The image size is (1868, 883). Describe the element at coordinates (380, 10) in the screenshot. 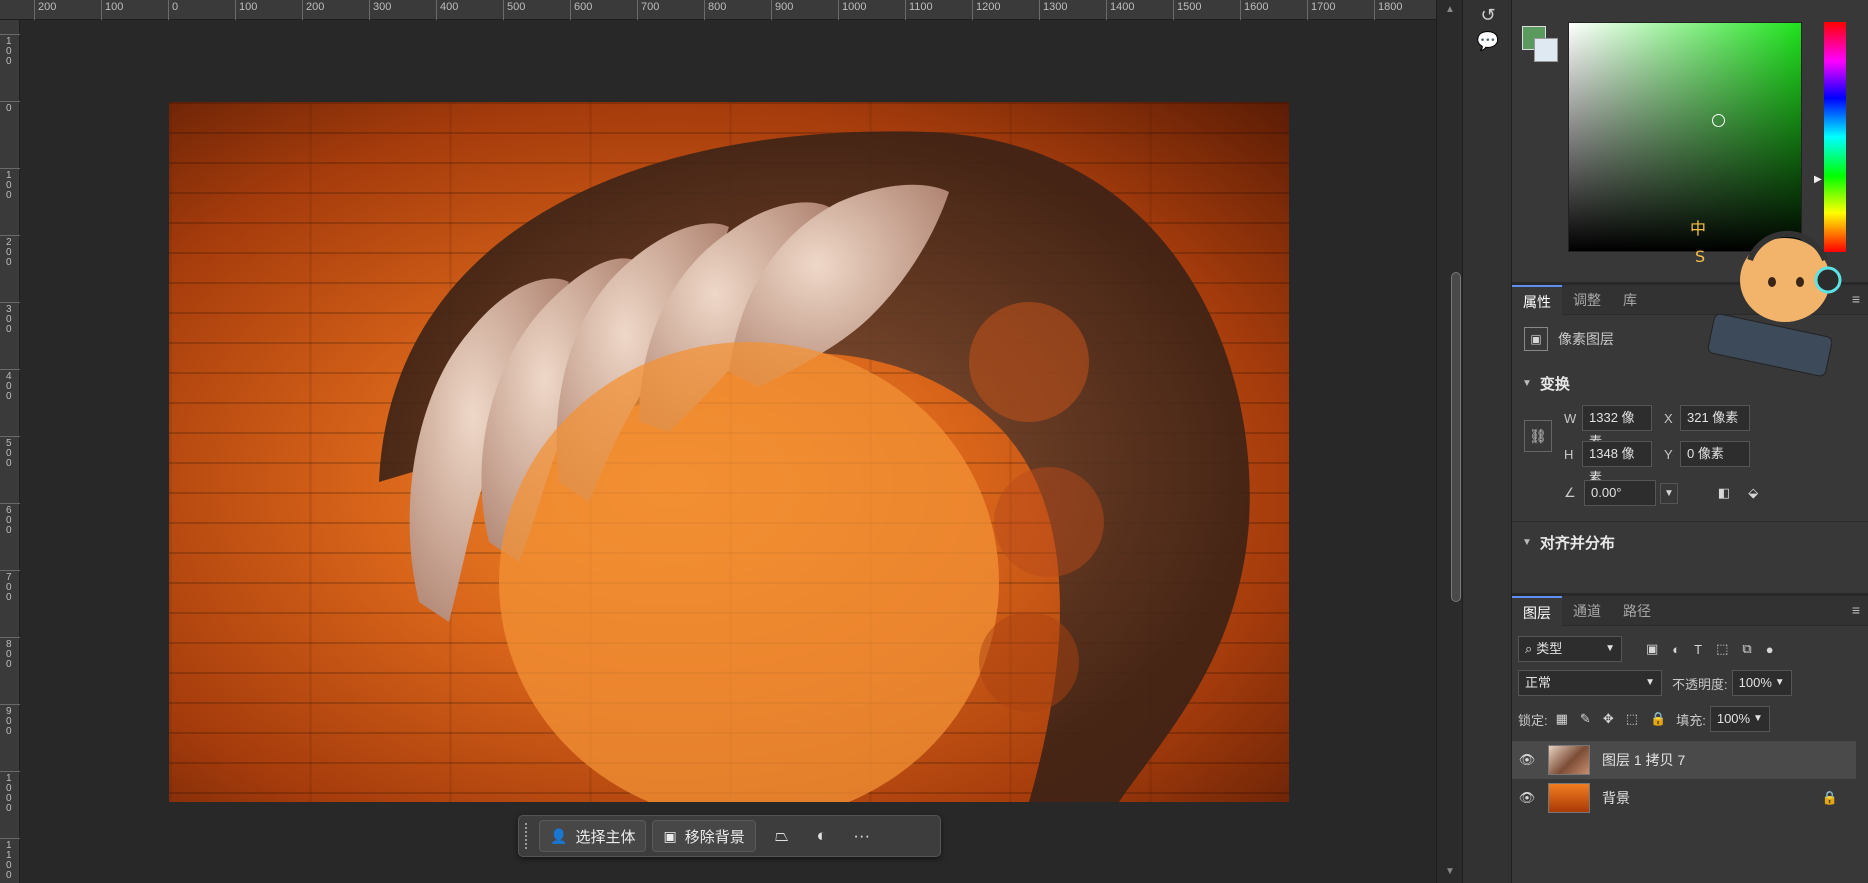

I see `ruler-tick-label: 300` at that location.